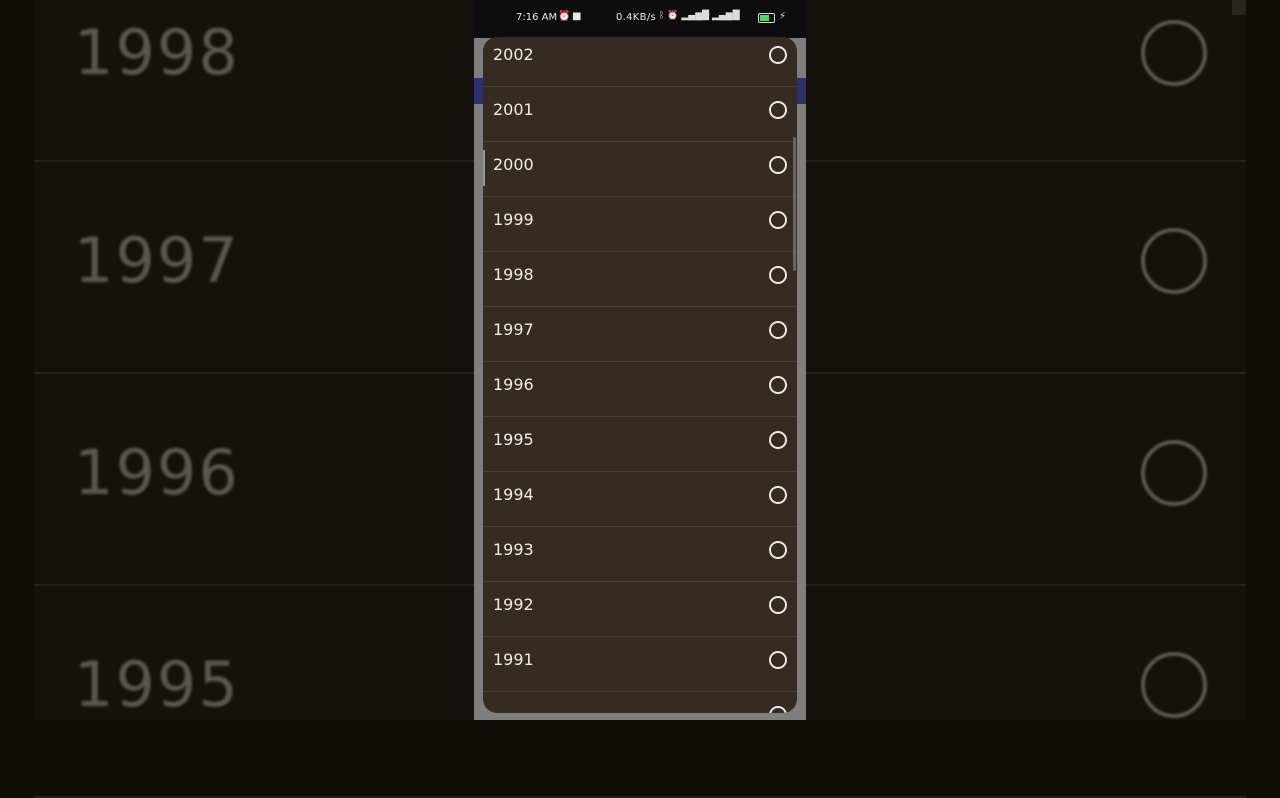  What do you see at coordinates (783, 16) in the screenshot?
I see `charging-icon: ⚡` at bounding box center [783, 16].